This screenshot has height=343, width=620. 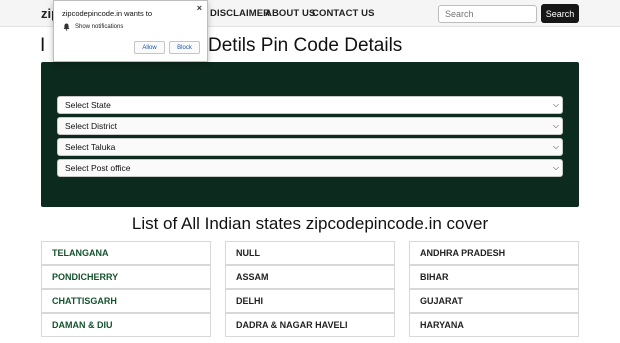 What do you see at coordinates (184, 47) in the screenshot?
I see `block-button: Block` at bounding box center [184, 47].